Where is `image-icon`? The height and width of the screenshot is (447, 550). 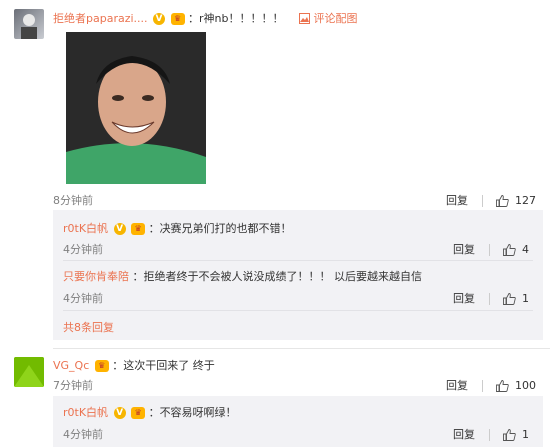 image-icon is located at coordinates (305, 18).